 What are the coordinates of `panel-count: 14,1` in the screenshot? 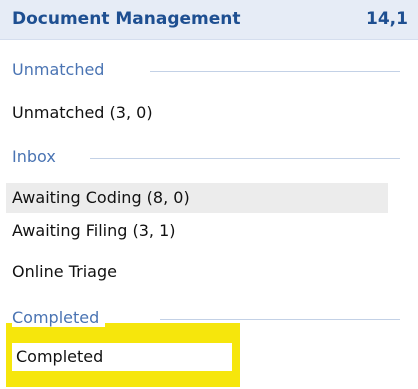 It's located at (387, 19).